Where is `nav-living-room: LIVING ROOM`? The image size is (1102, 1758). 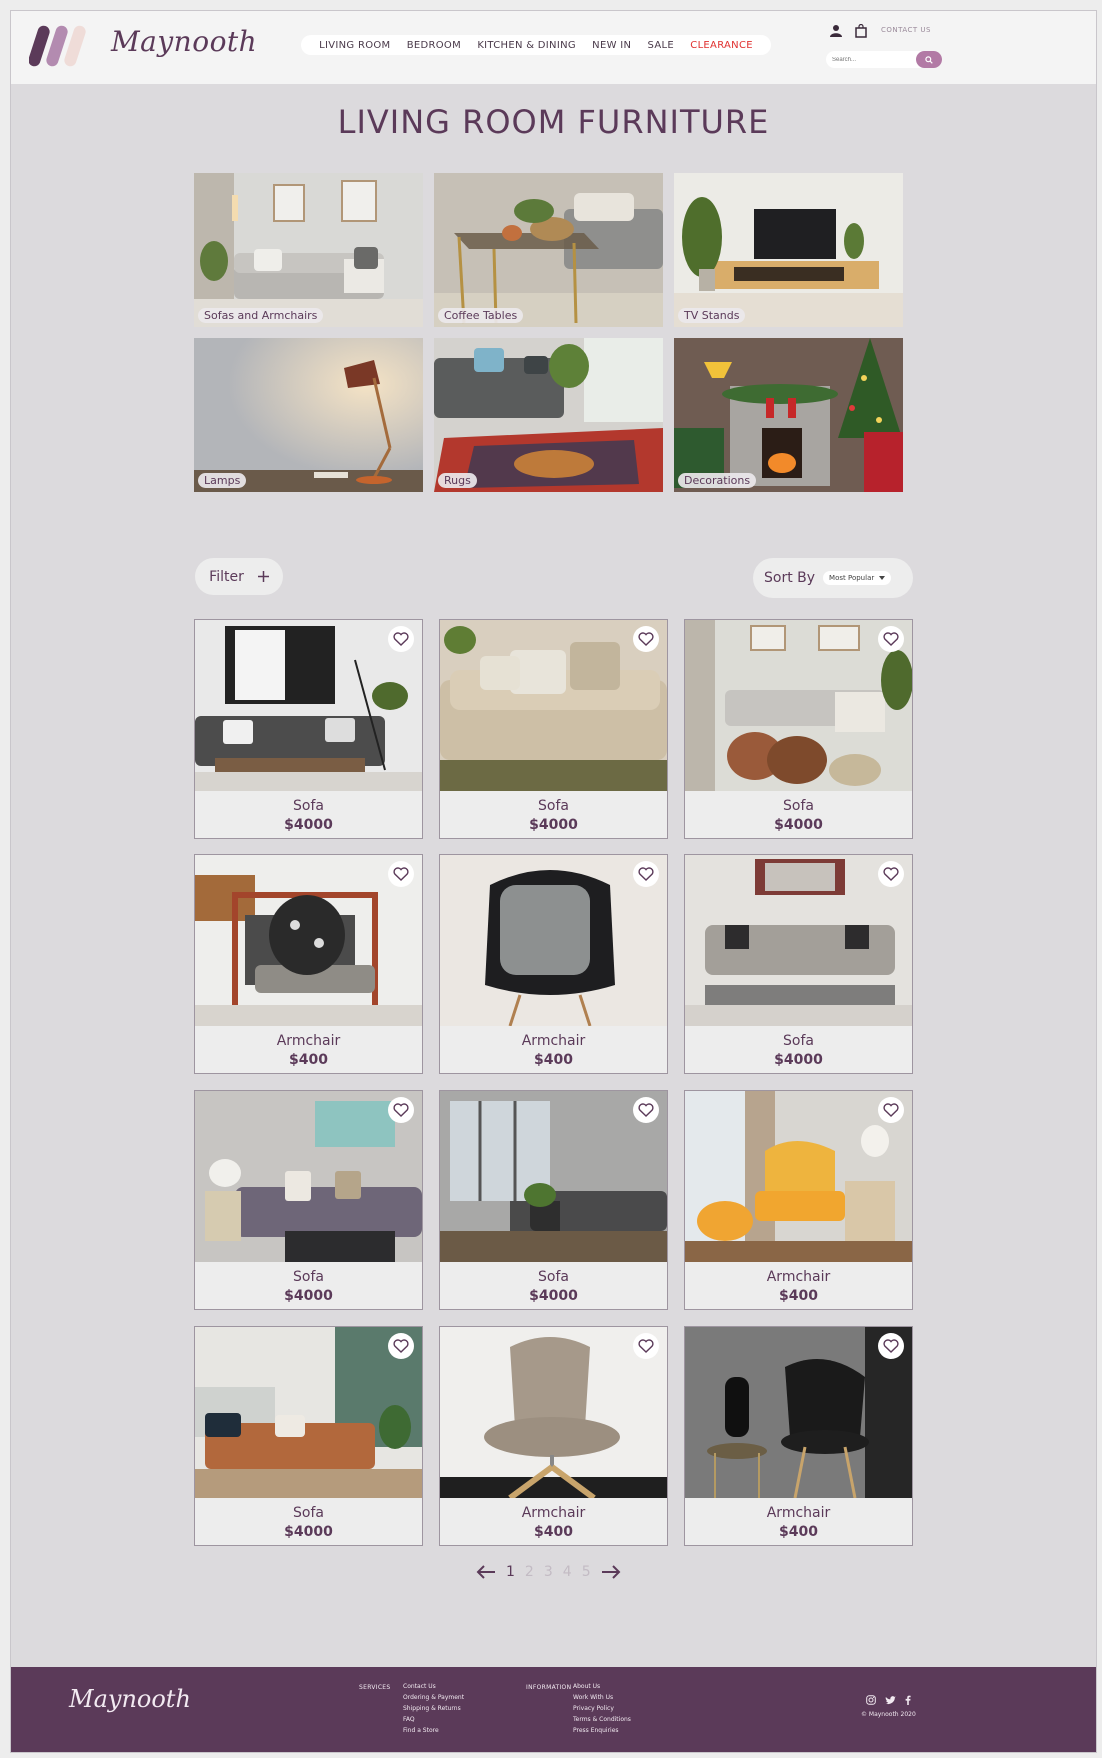
nav-living-room: LIVING ROOM is located at coordinates (354, 45).